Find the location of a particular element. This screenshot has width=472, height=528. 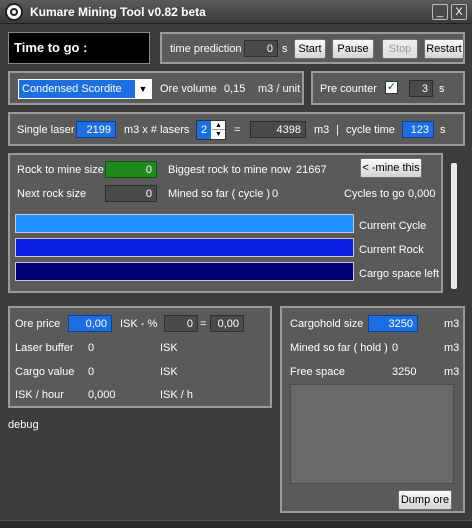

next-rock-label: Next rock size is located at coordinates (52, 194).